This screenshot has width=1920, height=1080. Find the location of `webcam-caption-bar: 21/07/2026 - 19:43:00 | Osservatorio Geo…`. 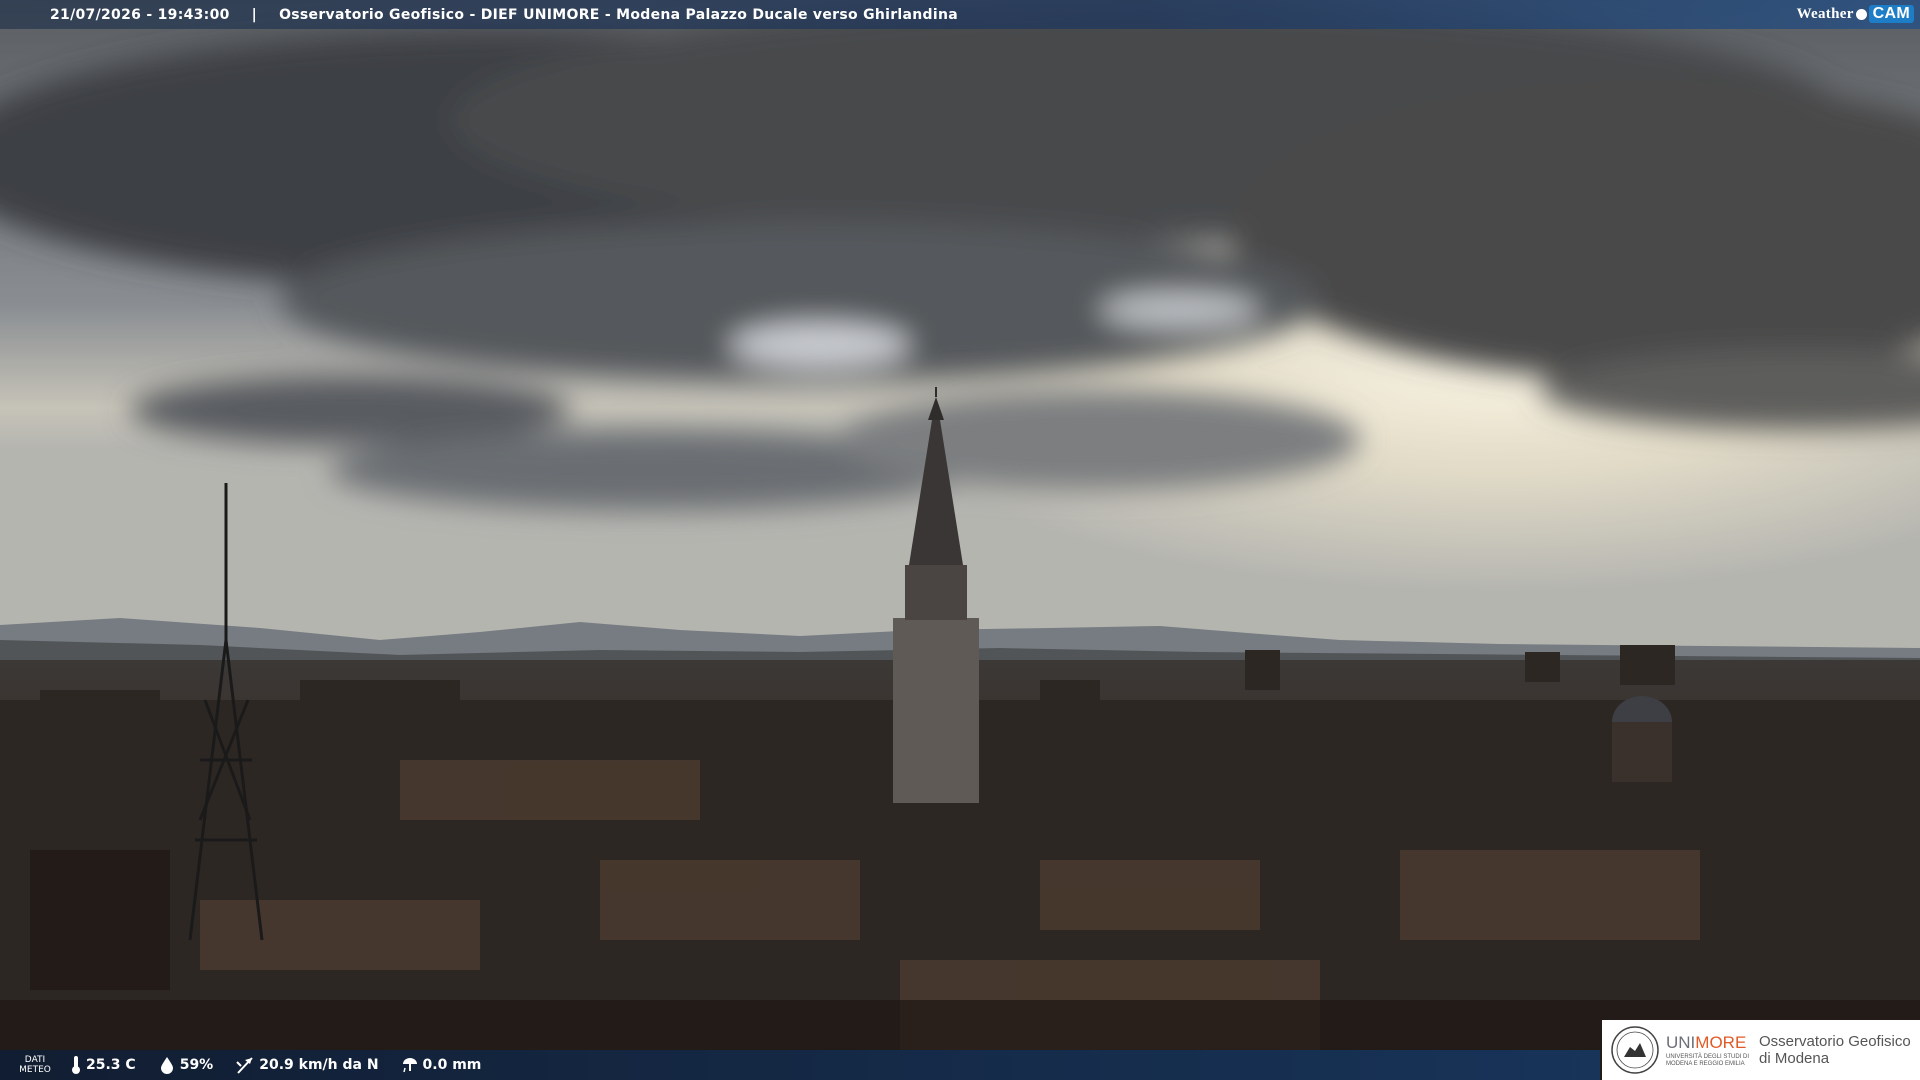

webcam-caption-bar: 21/07/2026 - 19:43:00 | Osservatorio Geo… is located at coordinates (960, 14).